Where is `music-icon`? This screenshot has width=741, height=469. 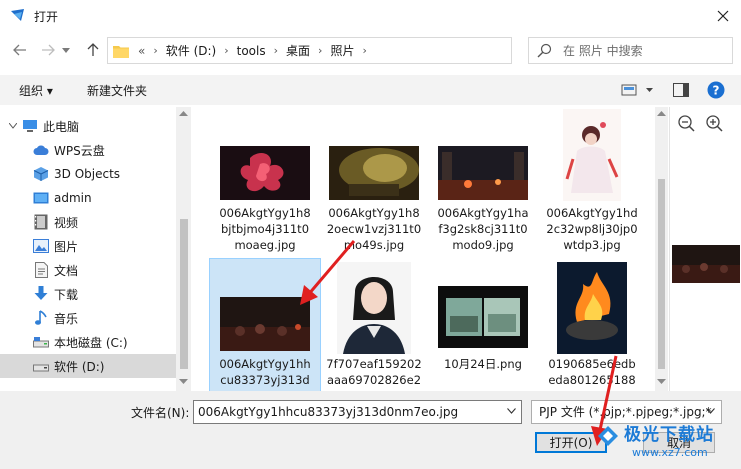 music-icon is located at coordinates (41, 317).